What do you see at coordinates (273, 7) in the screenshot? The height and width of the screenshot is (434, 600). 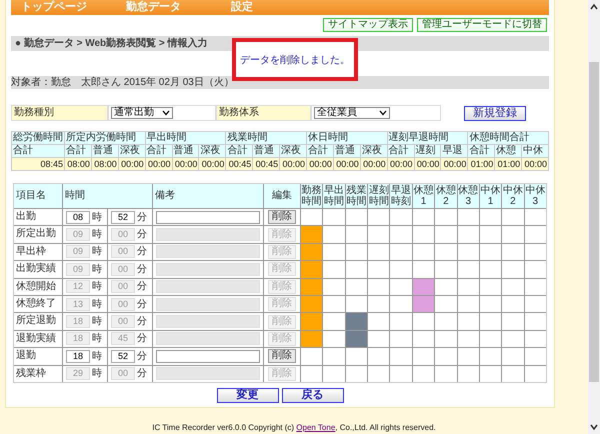 I see `nav-item: 設定` at bounding box center [273, 7].